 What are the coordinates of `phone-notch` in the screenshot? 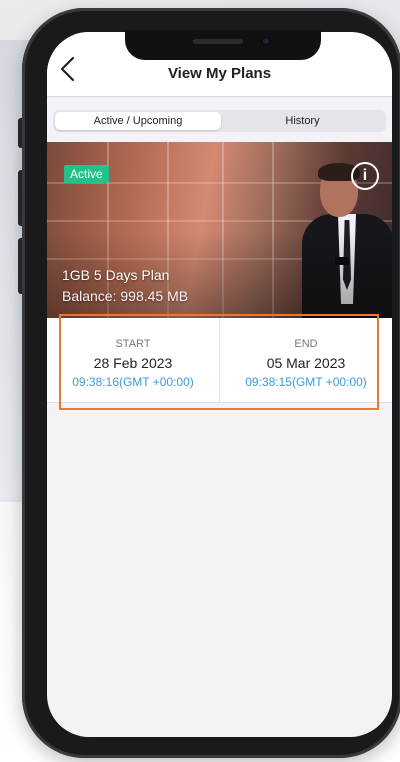 It's located at (223, 45).